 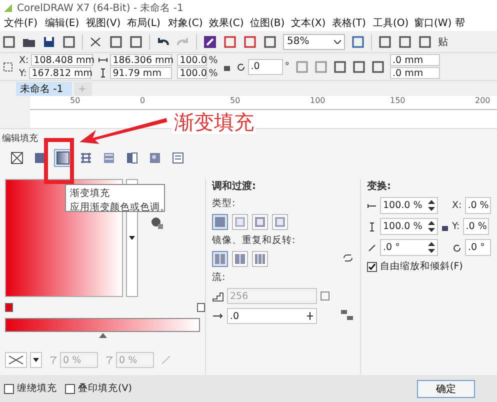 I want to click on dialog-title: 编辑填充, so click(x=20, y=138).